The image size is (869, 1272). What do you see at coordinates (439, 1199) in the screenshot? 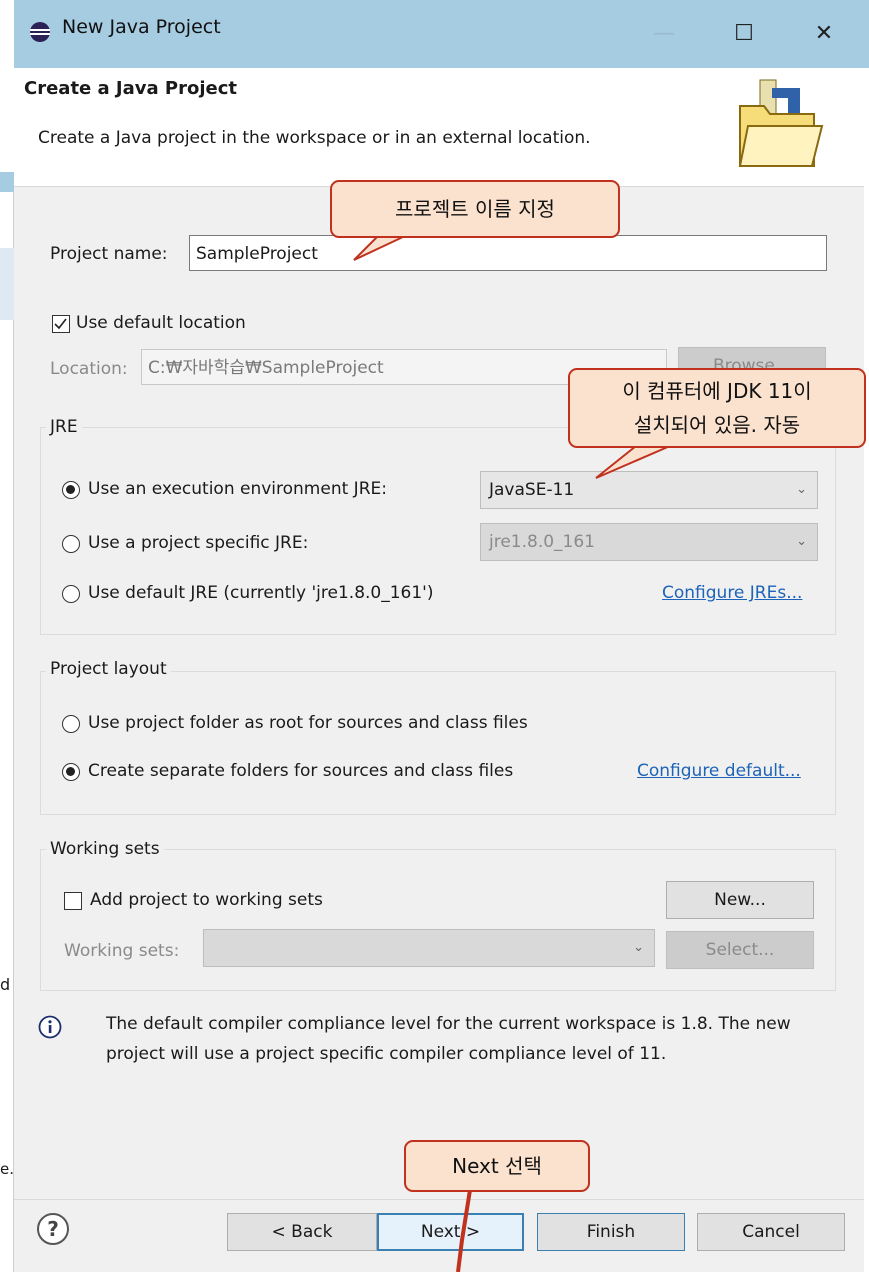
I see `footer-separator` at bounding box center [439, 1199].